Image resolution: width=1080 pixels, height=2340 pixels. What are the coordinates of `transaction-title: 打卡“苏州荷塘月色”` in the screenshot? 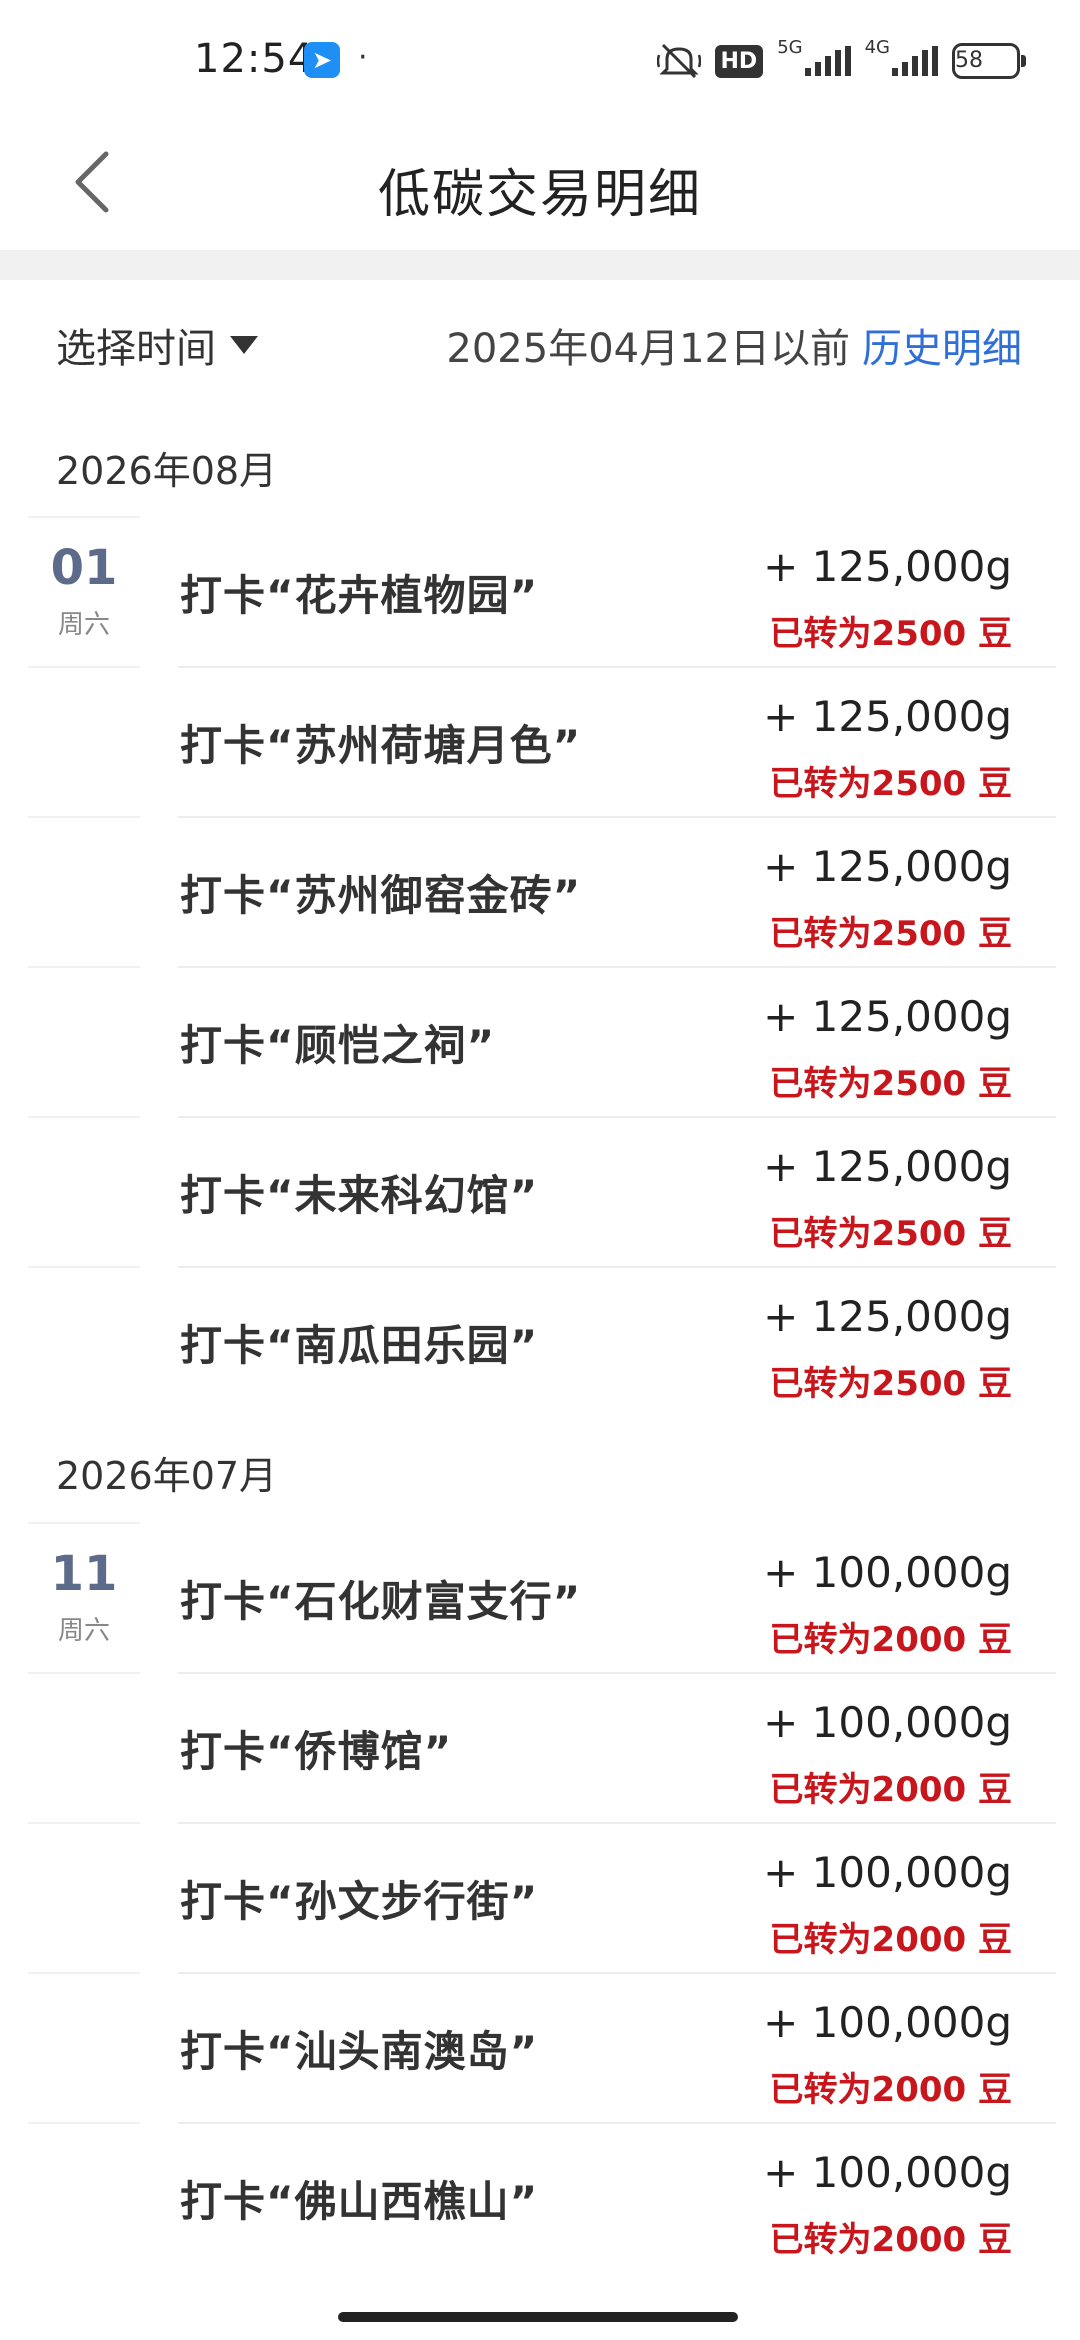 It's located at (381, 745).